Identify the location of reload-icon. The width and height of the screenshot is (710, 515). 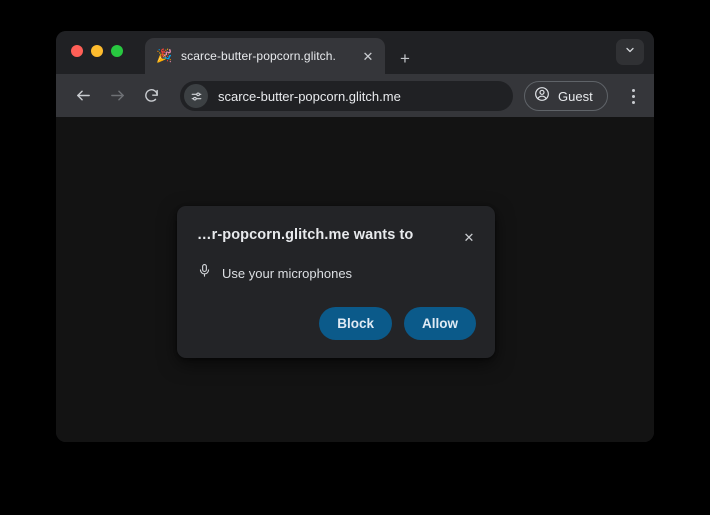
(151, 95).